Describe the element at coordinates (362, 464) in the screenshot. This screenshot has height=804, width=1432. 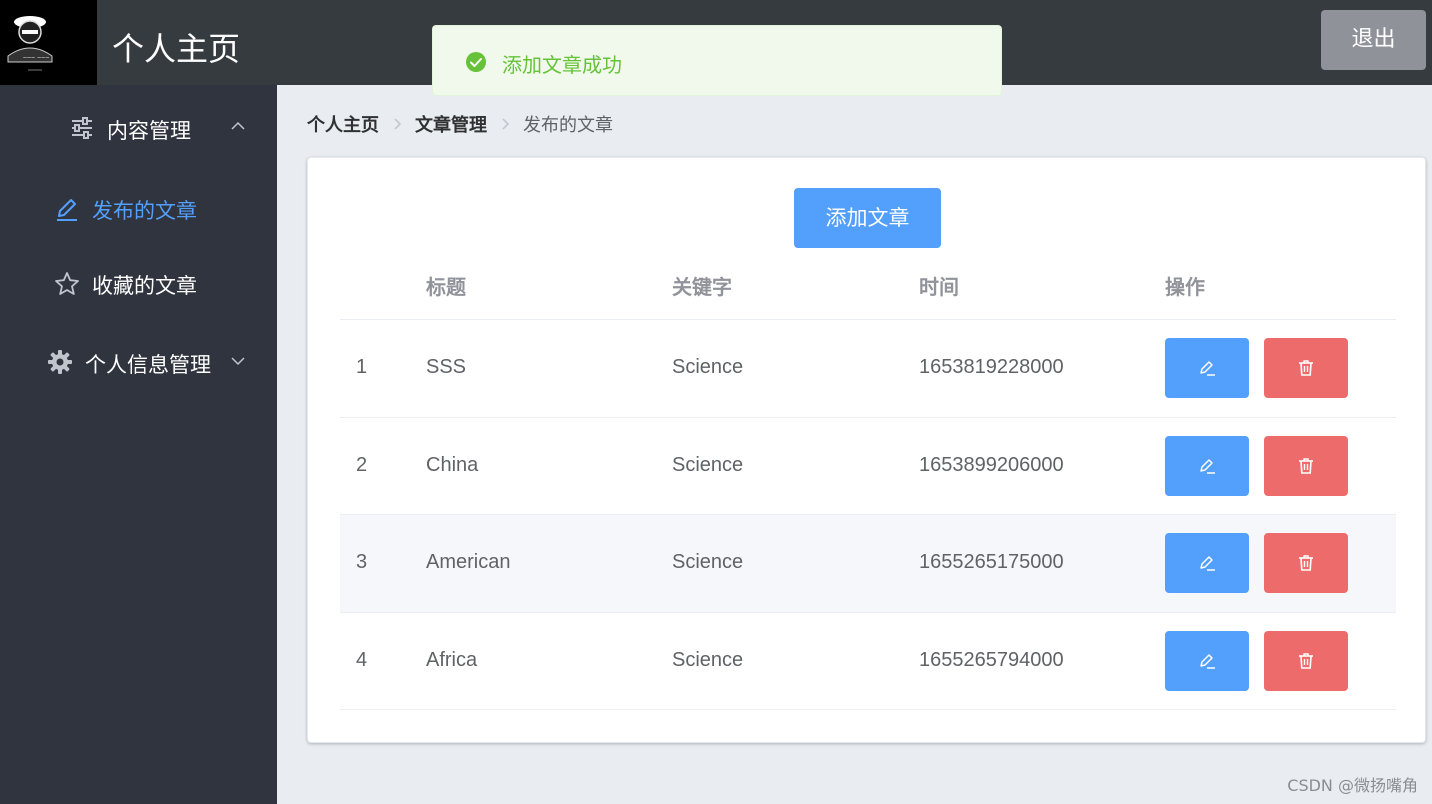
I see `row-index: 2` at that location.